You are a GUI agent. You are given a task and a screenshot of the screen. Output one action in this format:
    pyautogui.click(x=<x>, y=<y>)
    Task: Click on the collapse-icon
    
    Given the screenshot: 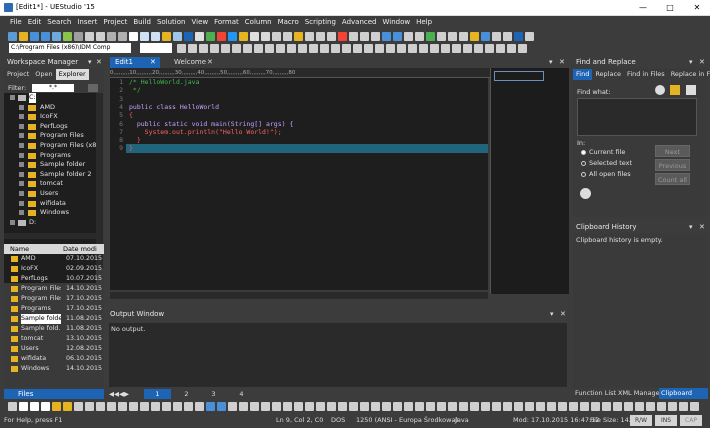 What is the action you would take?
    pyautogui.click(x=585, y=193)
    